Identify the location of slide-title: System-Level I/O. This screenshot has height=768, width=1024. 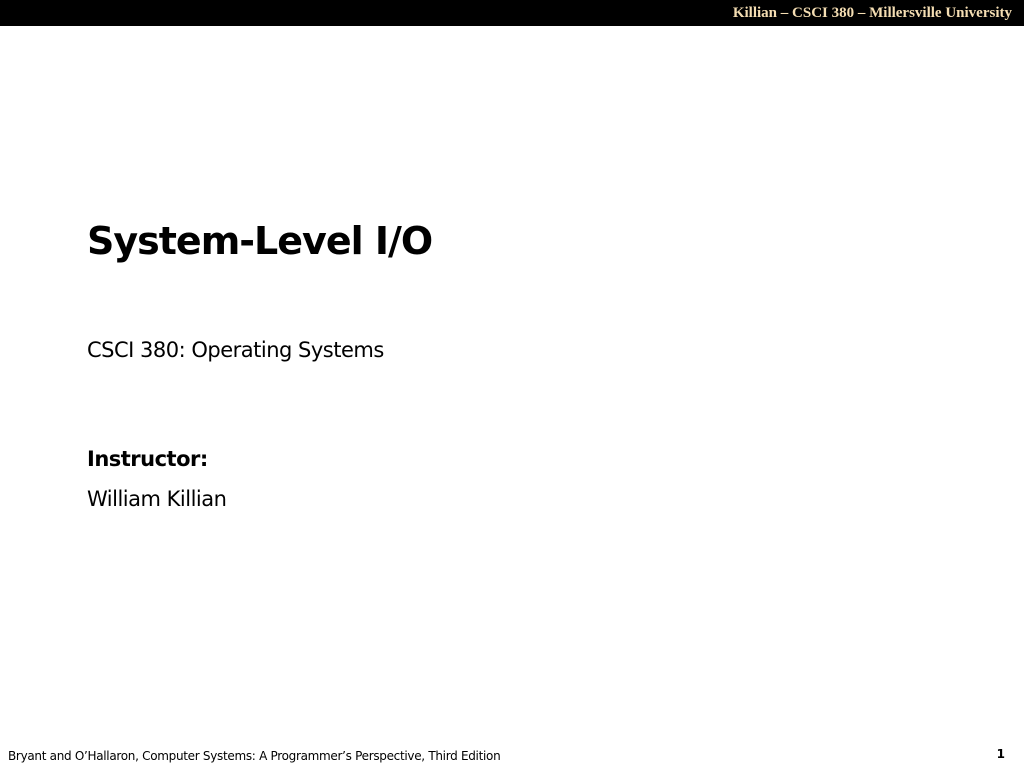
(260, 241).